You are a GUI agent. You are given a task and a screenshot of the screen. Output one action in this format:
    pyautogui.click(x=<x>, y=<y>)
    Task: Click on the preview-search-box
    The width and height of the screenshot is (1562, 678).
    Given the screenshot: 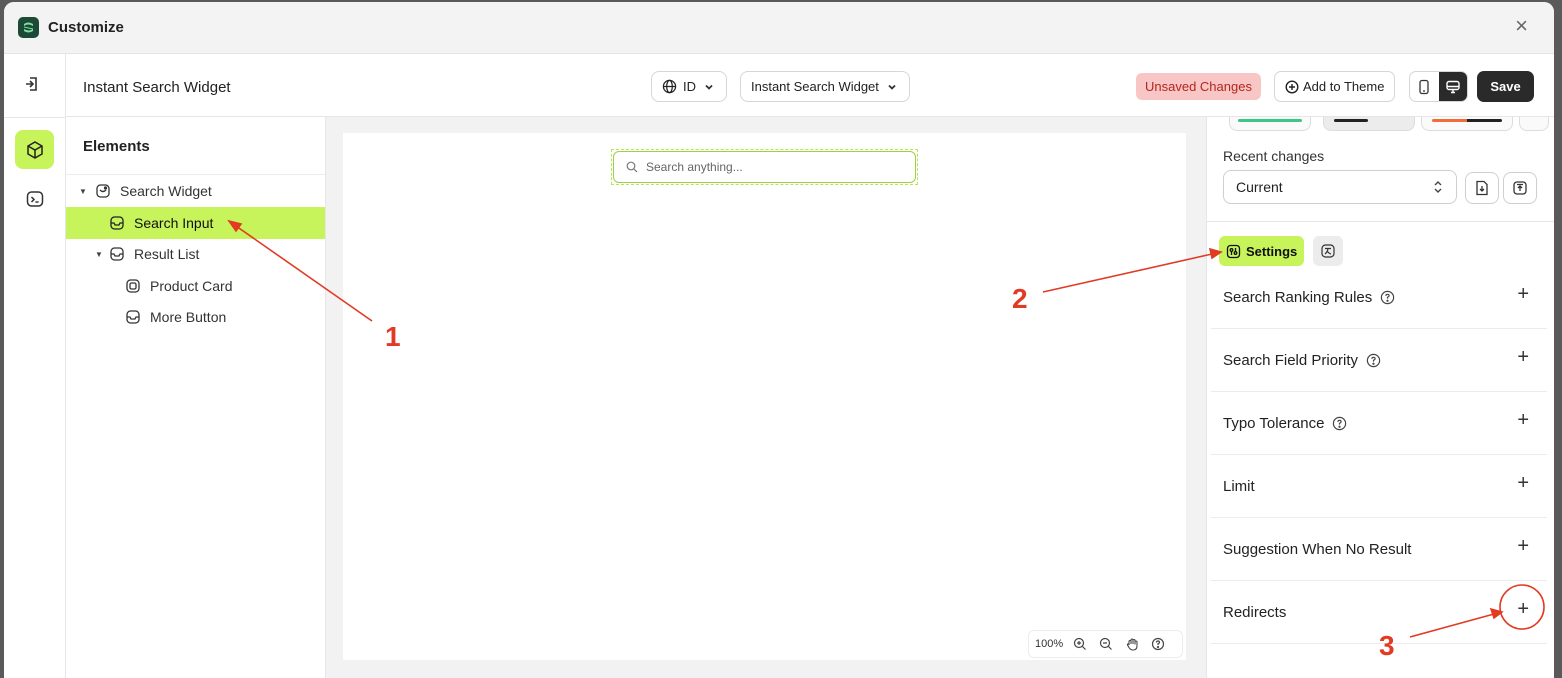 What is the action you would take?
    pyautogui.click(x=764, y=167)
    